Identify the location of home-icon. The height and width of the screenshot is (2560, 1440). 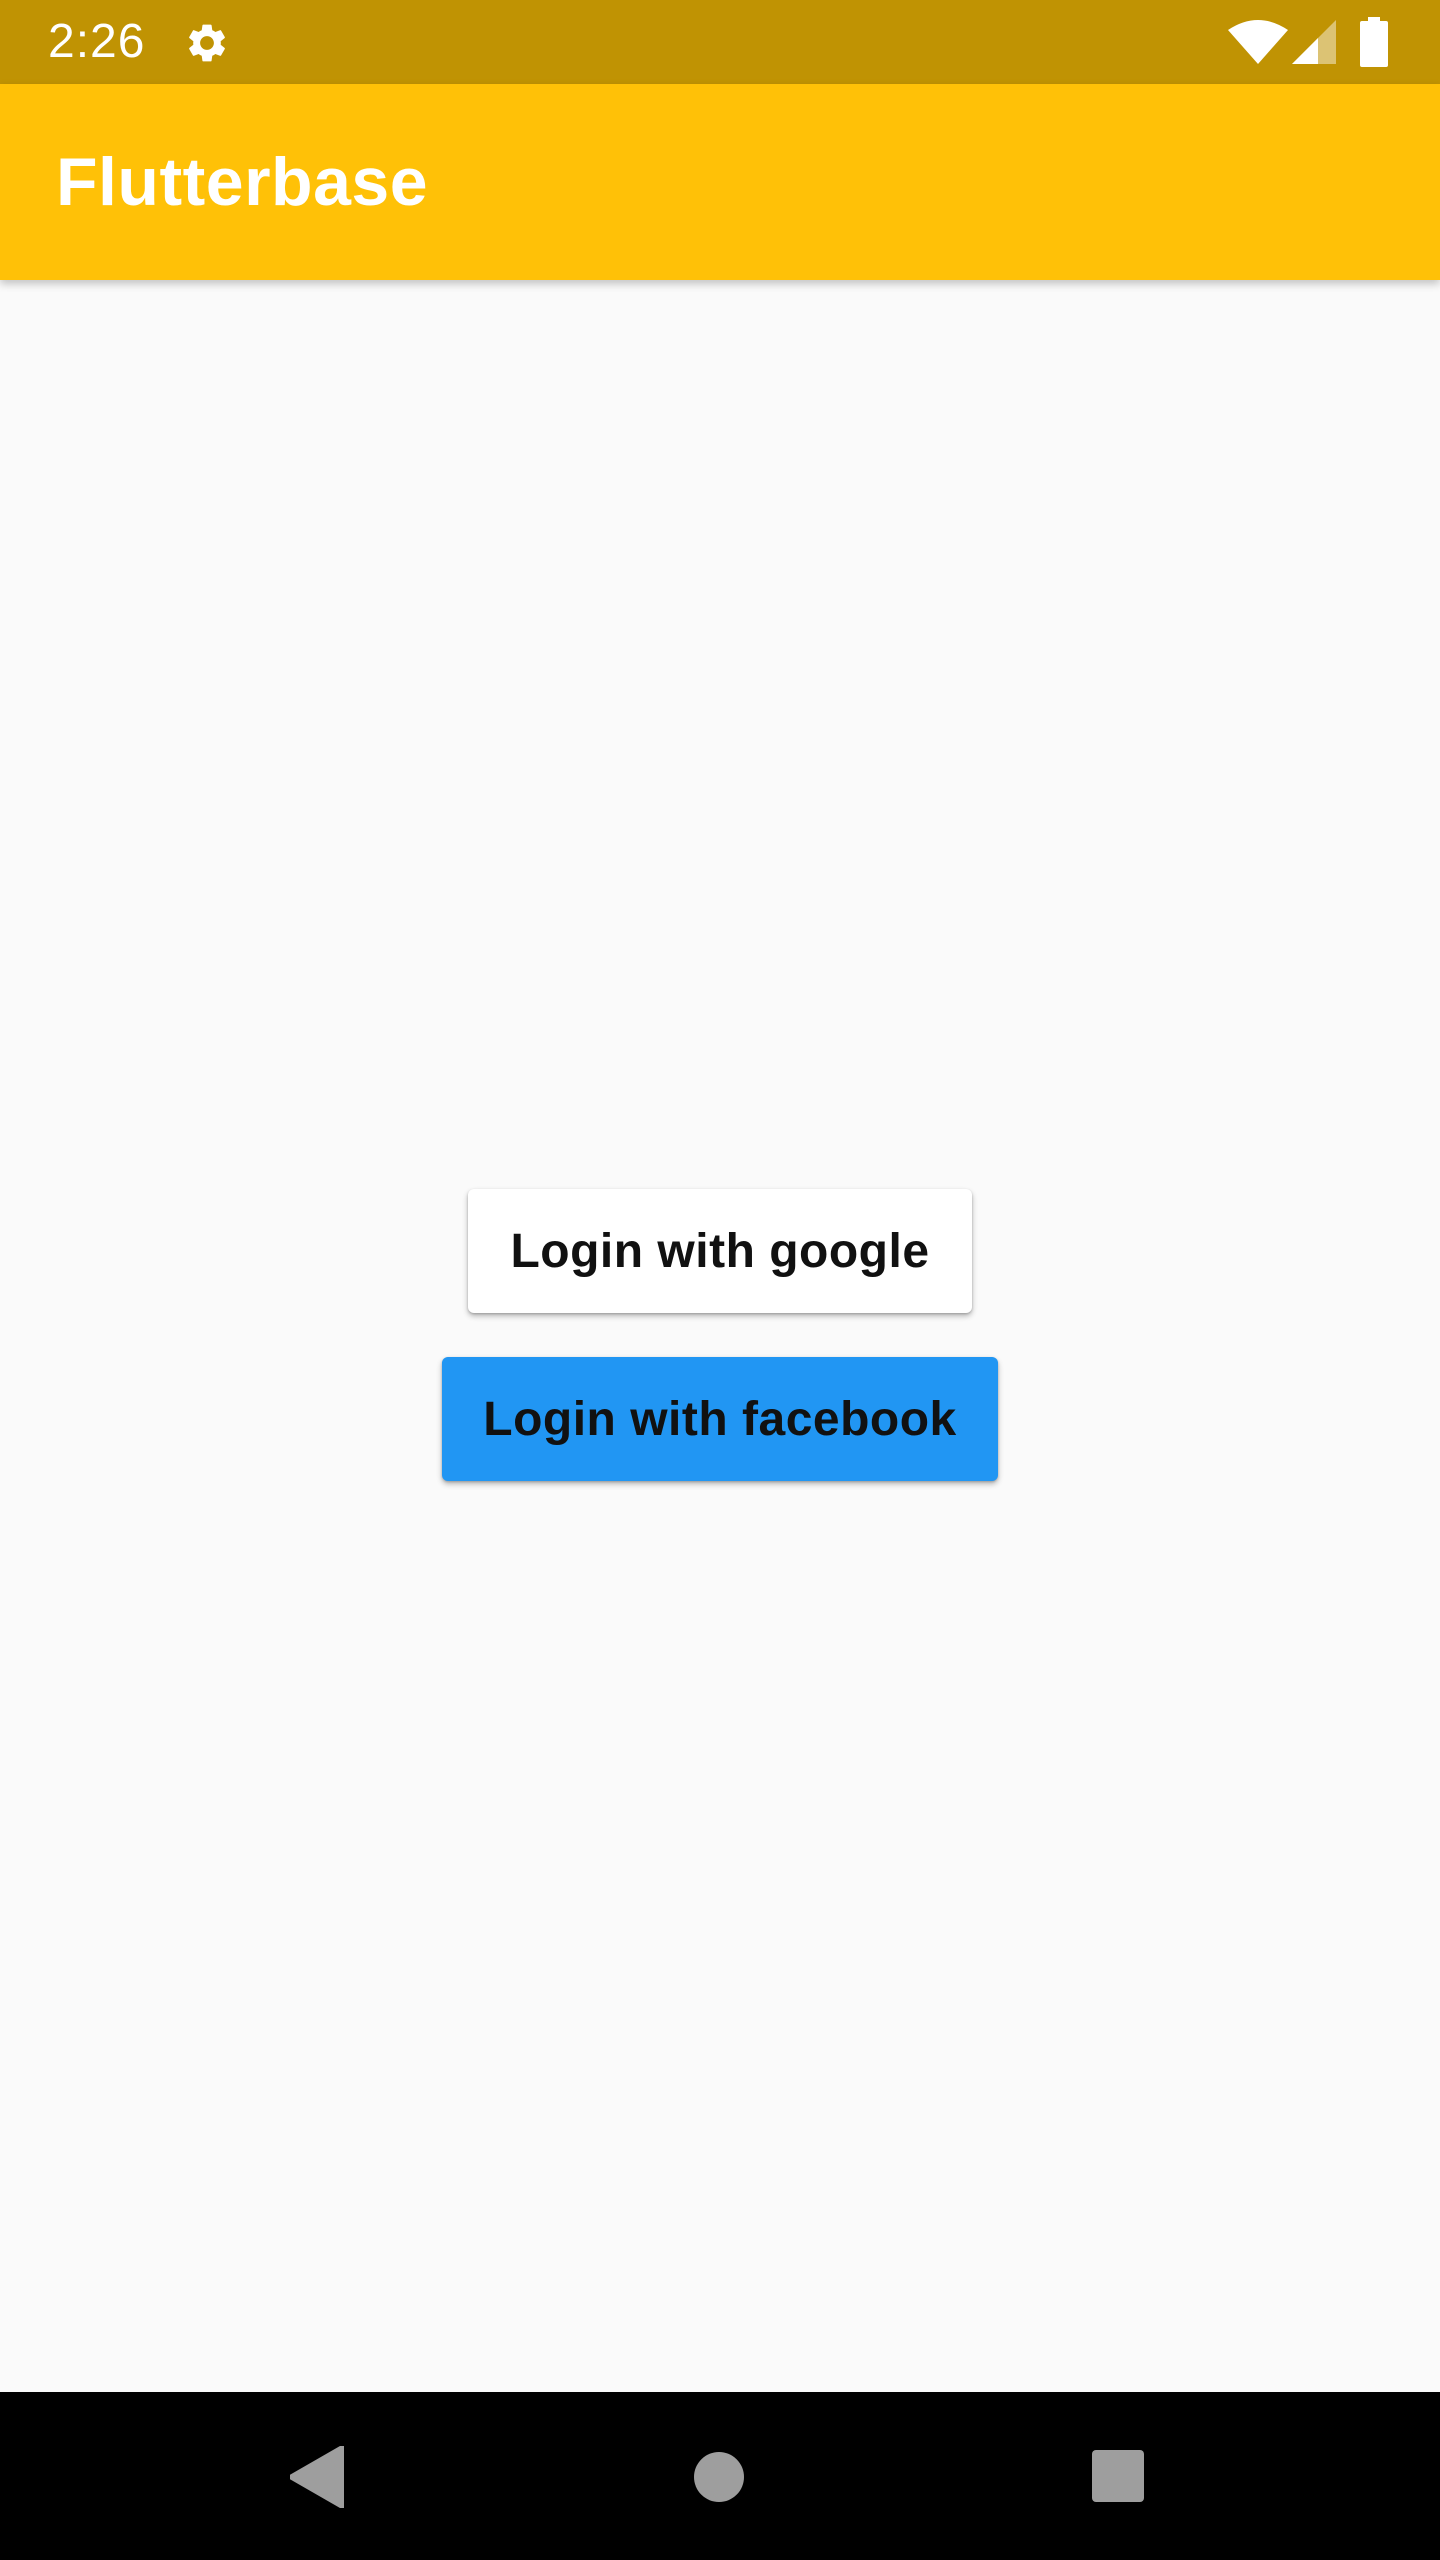
(719, 2477).